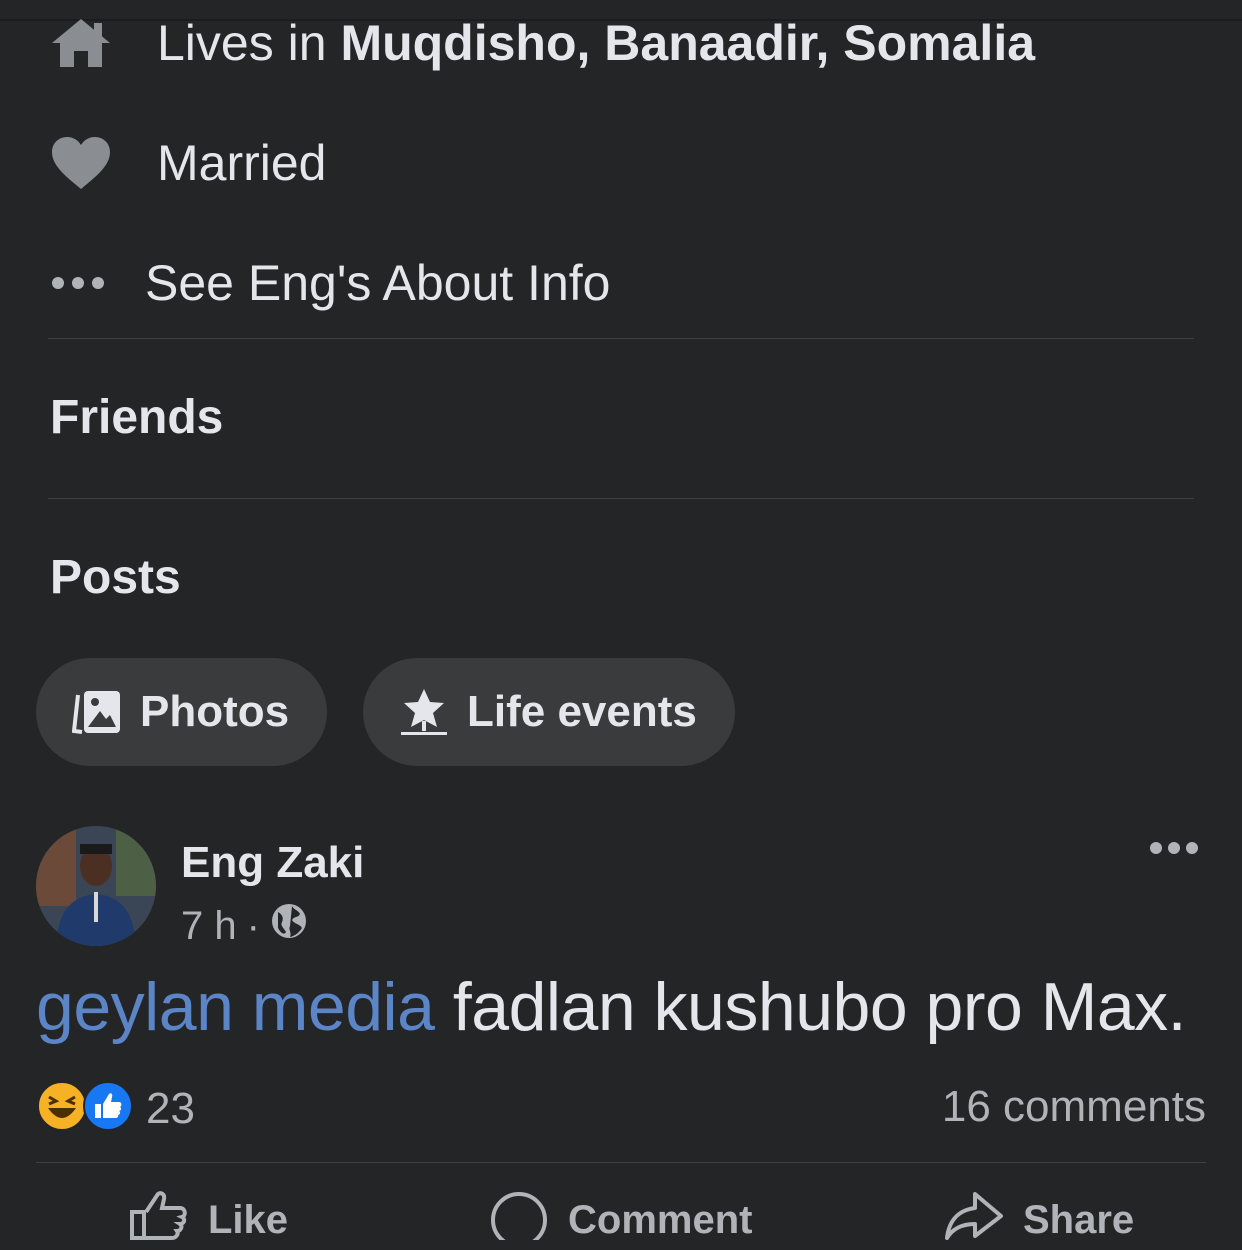 This screenshot has width=1242, height=1250. What do you see at coordinates (377, 283) in the screenshot?
I see `see-about-text: See Eng's About Info` at bounding box center [377, 283].